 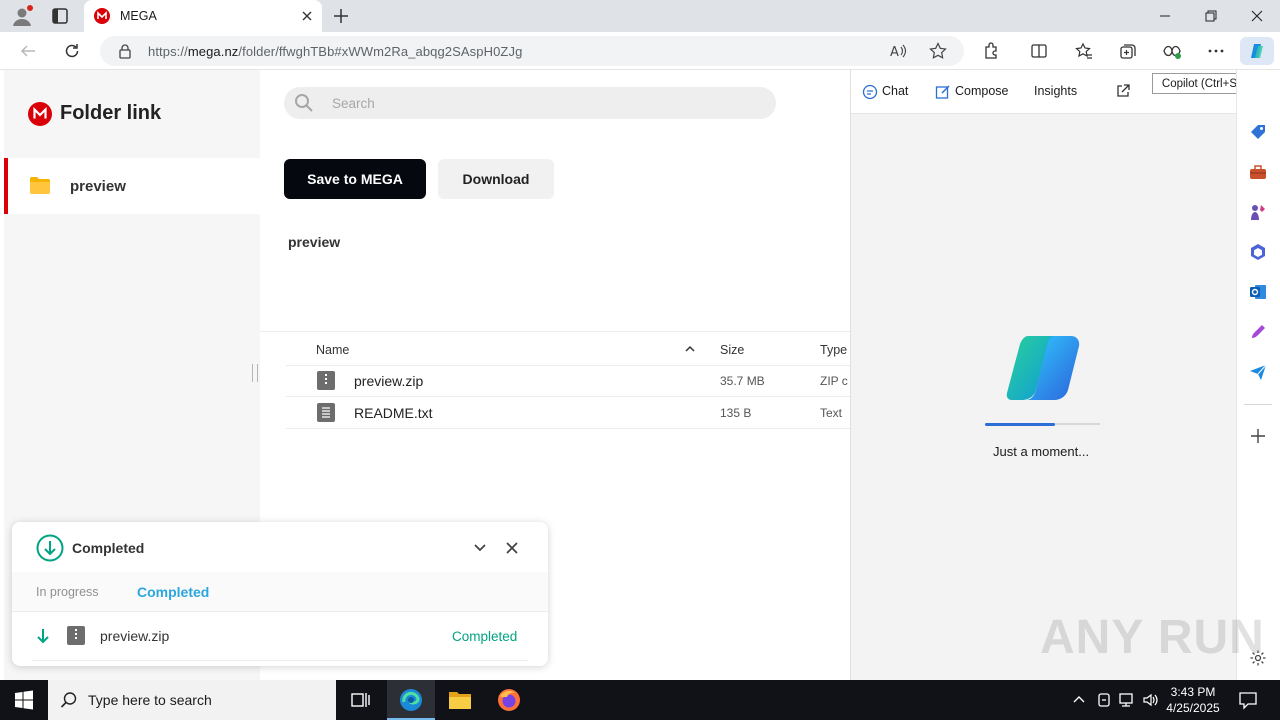 I want to click on windows-start-icon, so click(x=24, y=700).